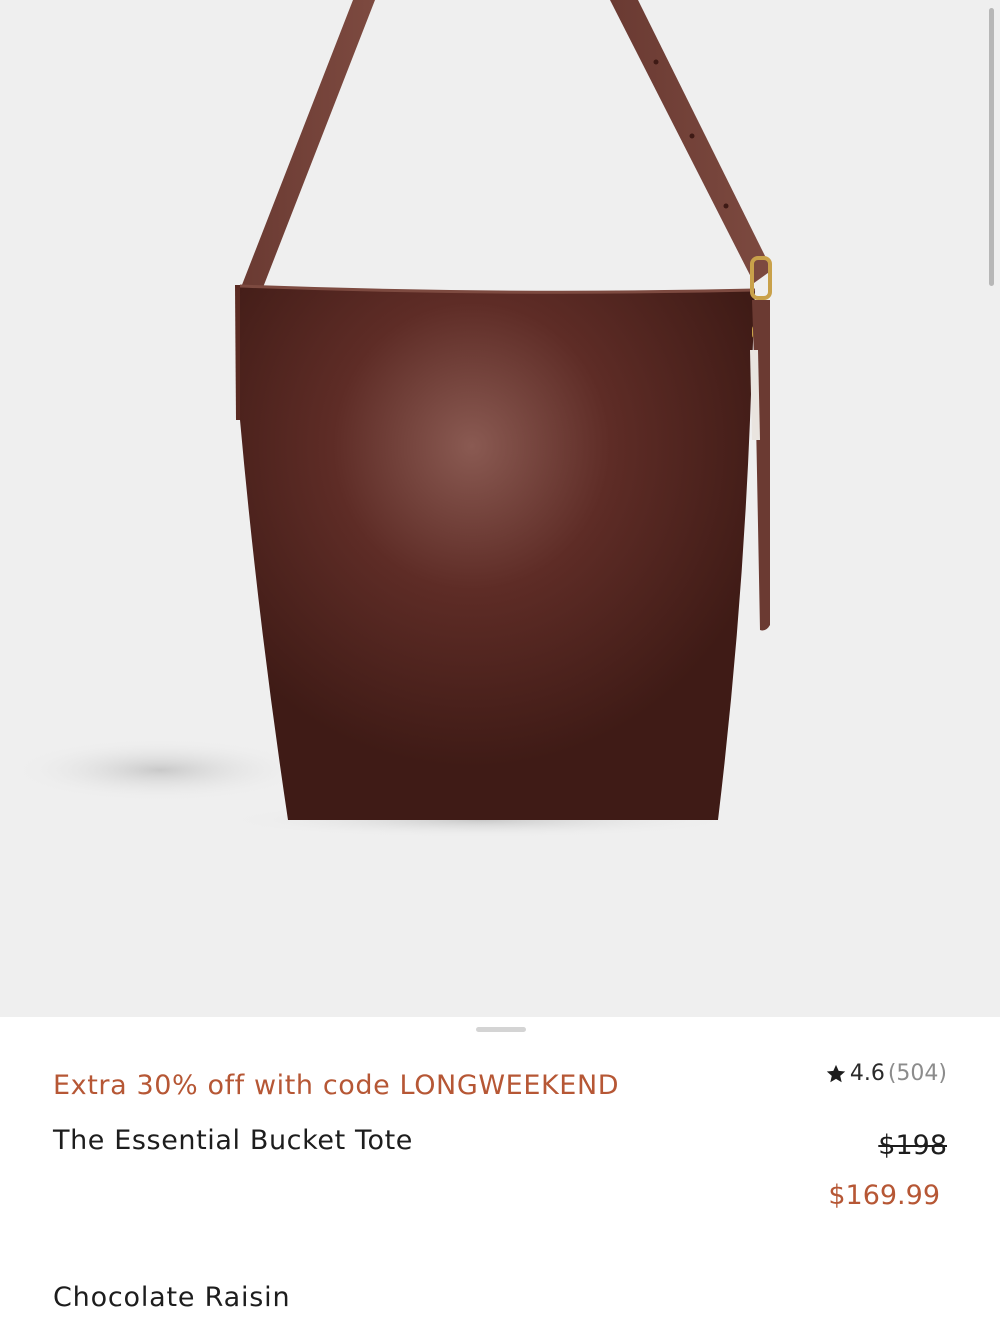 The height and width of the screenshot is (1333, 1000). What do you see at coordinates (835, 1073) in the screenshot?
I see `star-icon` at bounding box center [835, 1073].